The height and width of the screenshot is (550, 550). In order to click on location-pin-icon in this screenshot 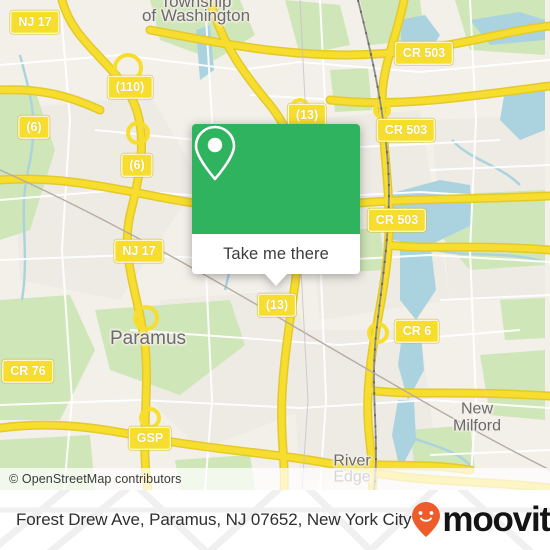, I will do `click(215, 153)`.